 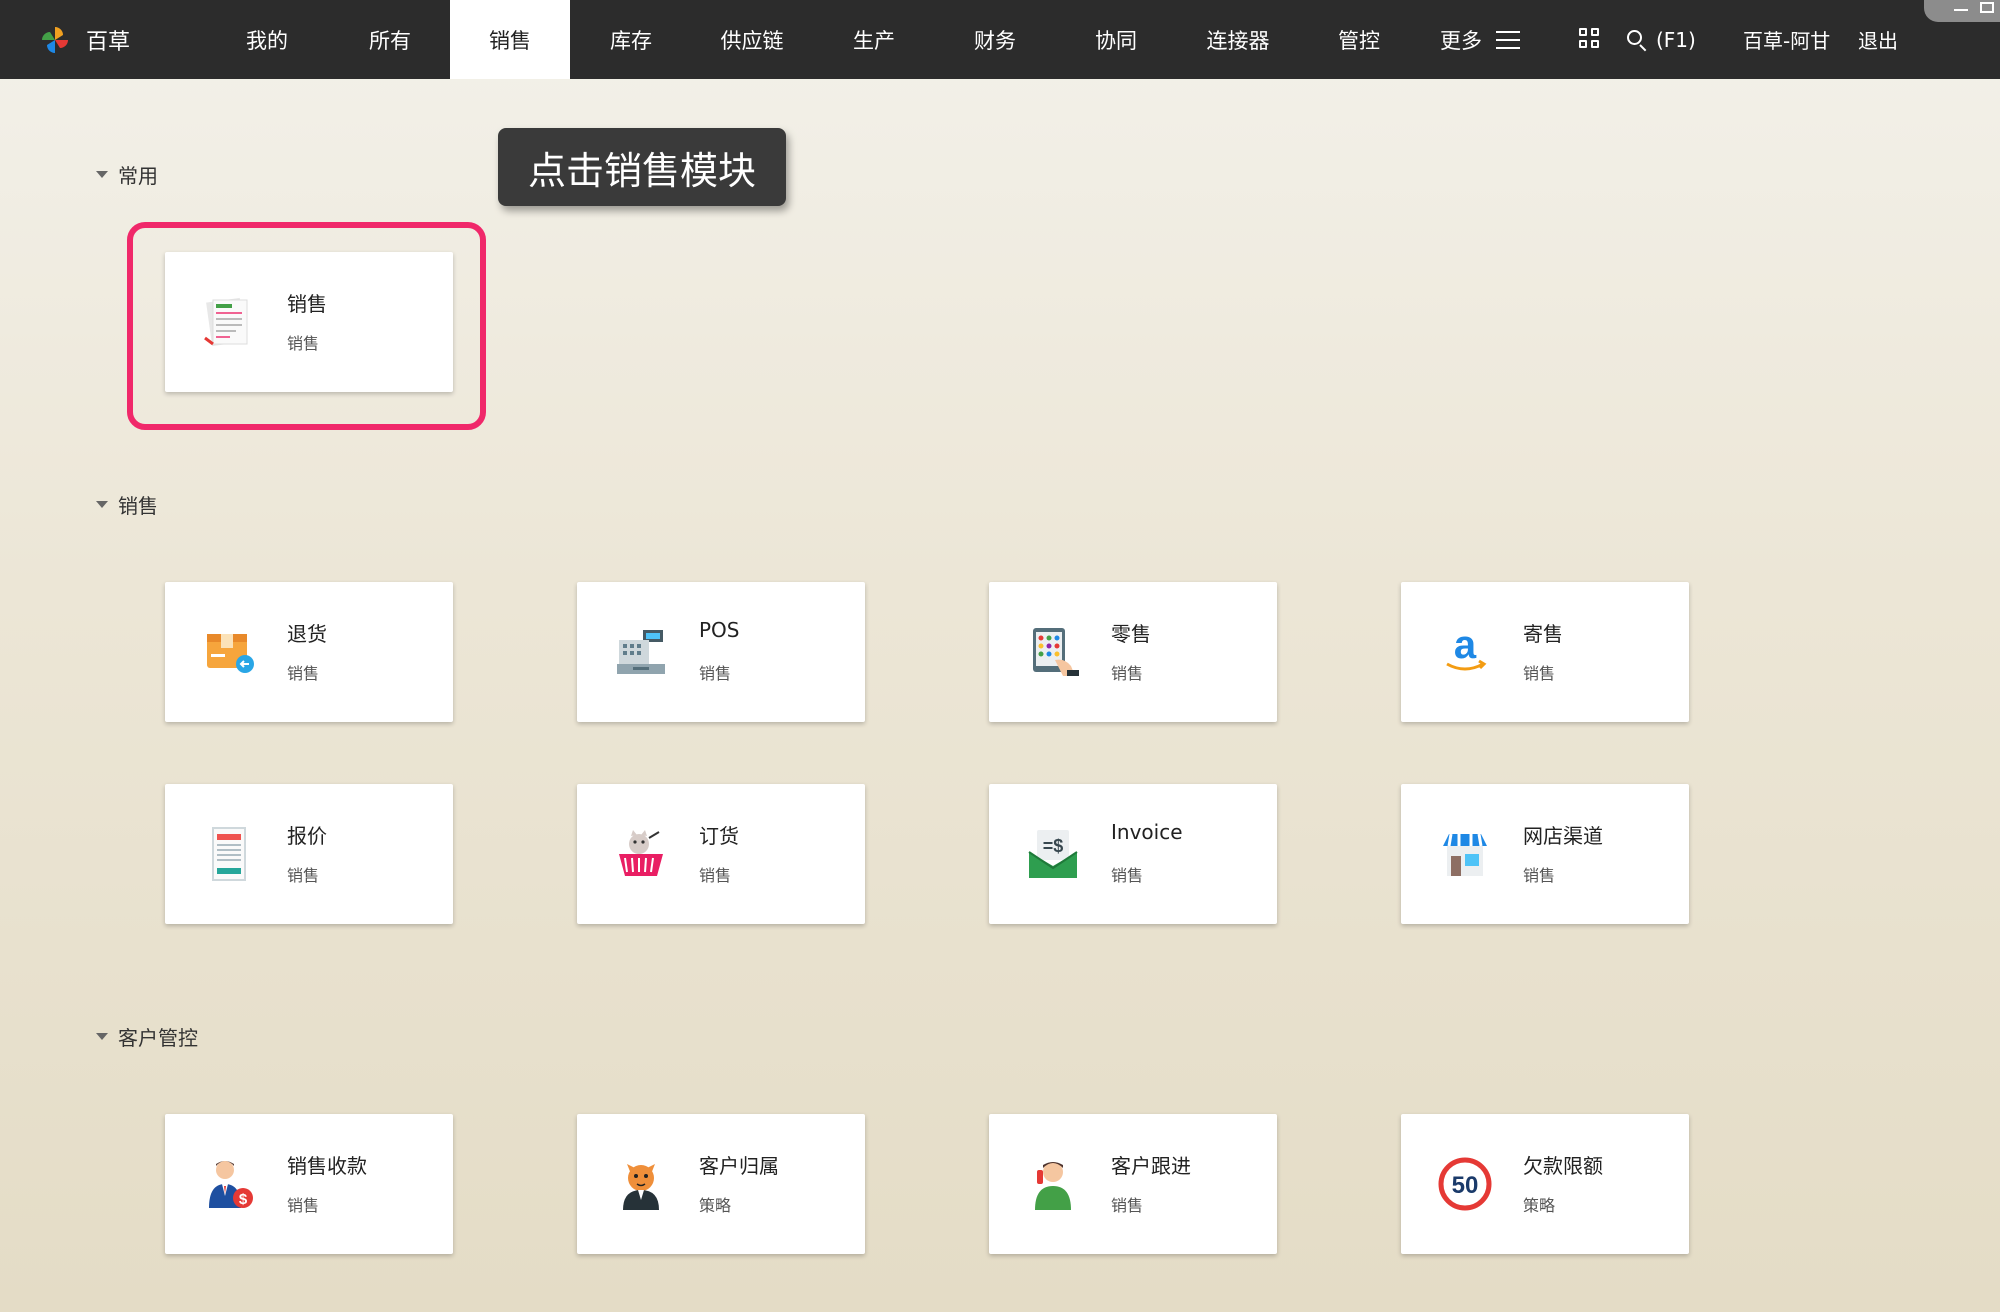 I want to click on nav-tab-collaboration: 协同, so click(x=1116, y=39).